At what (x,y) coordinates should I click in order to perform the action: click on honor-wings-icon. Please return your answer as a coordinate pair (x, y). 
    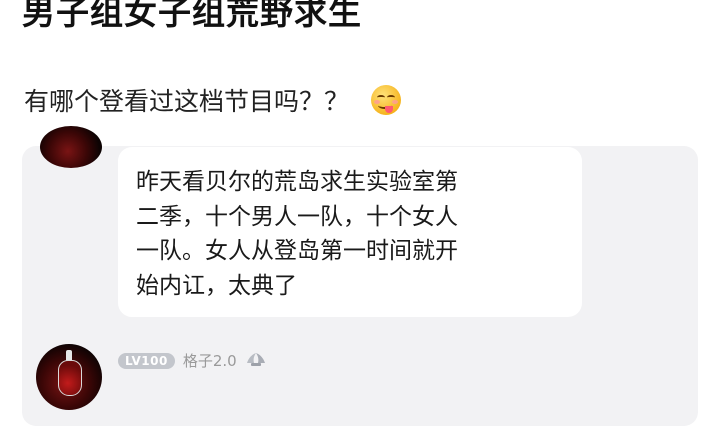
    Looking at the image, I should click on (256, 361).